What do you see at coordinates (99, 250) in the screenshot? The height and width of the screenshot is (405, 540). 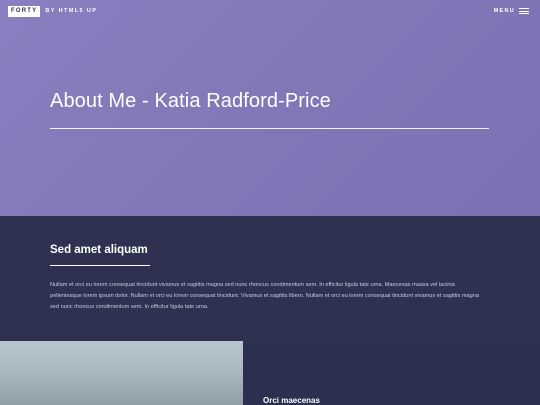 I see `section-heading: Sed amet aliquam` at bounding box center [99, 250].